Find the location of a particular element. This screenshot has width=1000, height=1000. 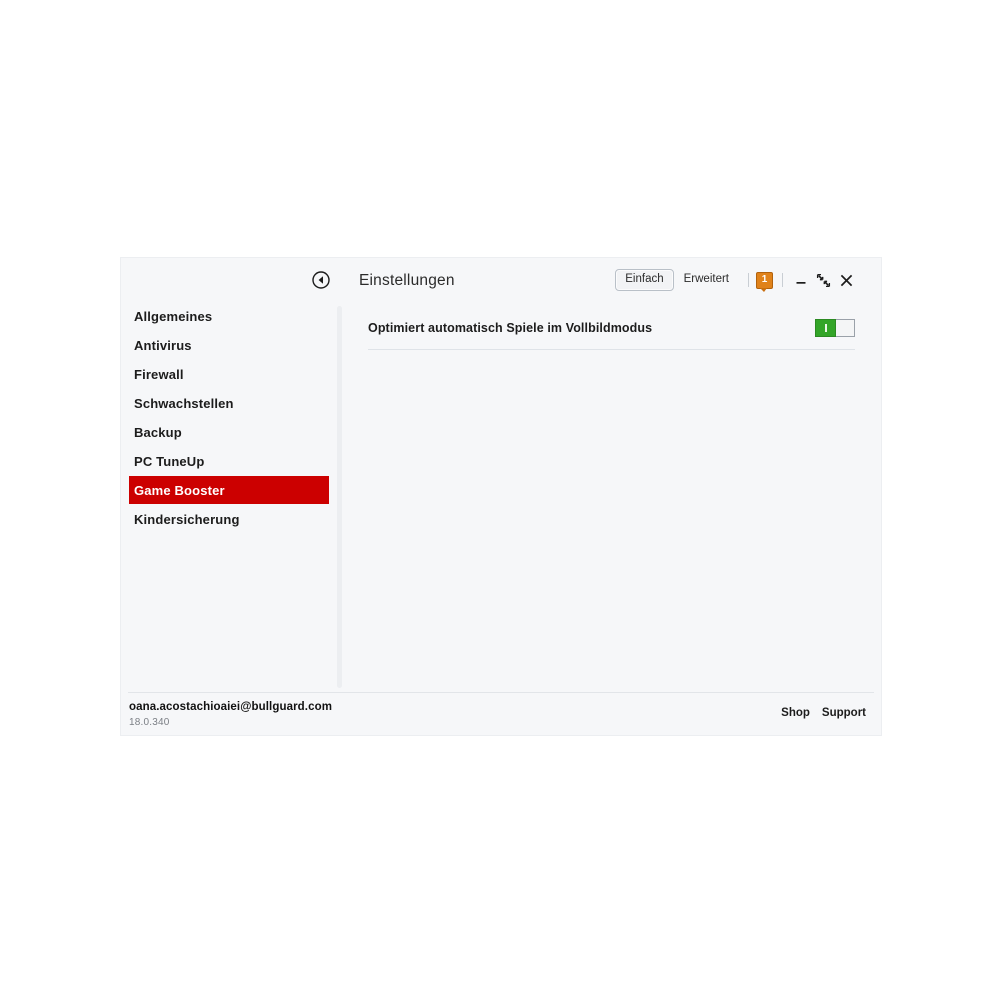

window-titlebar: Einstellungen Einfach Erweitert 1 is located at coordinates (501, 279).